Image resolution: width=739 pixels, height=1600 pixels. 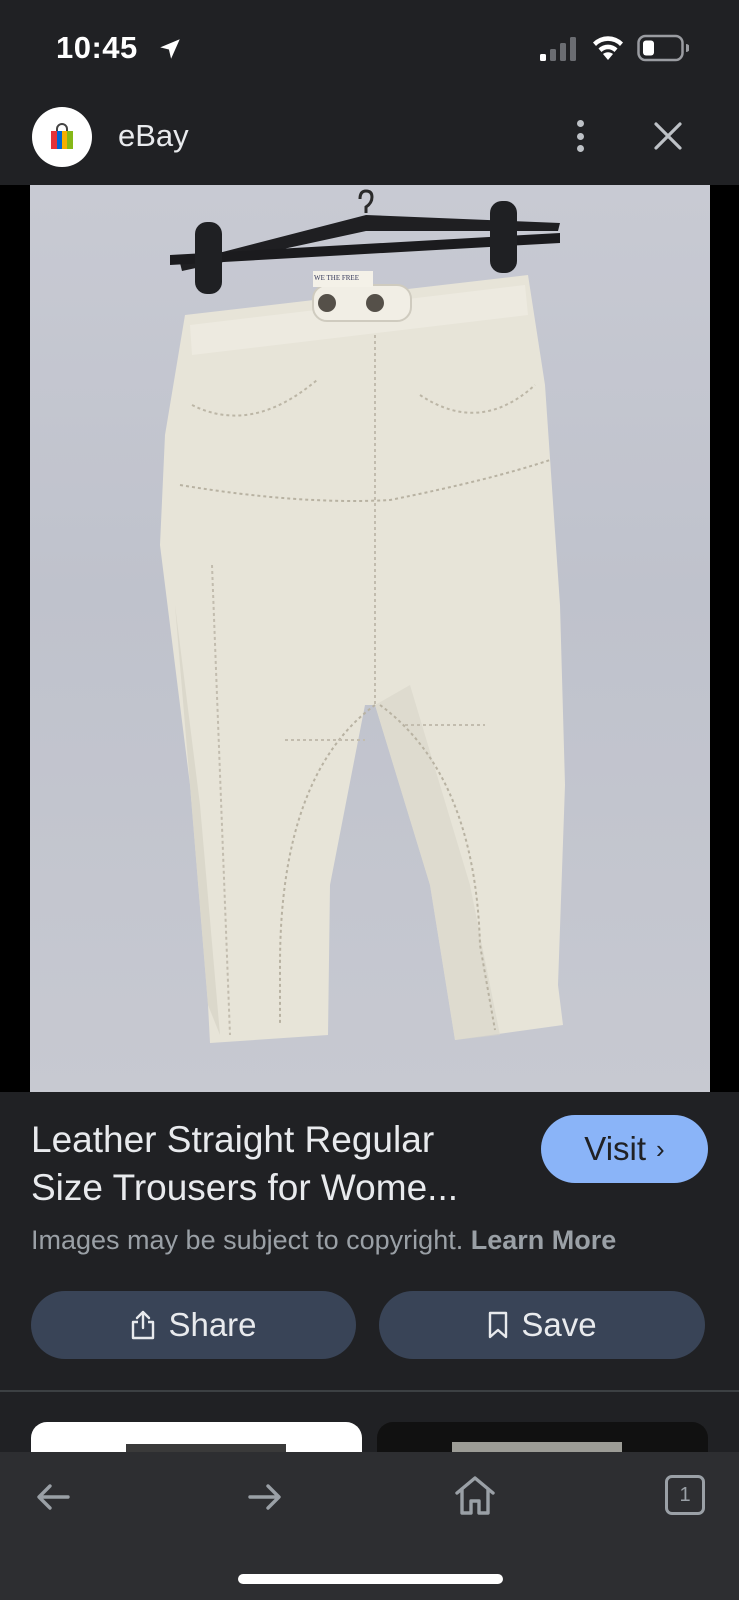 What do you see at coordinates (668, 136) in the screenshot?
I see `close-icon` at bounding box center [668, 136].